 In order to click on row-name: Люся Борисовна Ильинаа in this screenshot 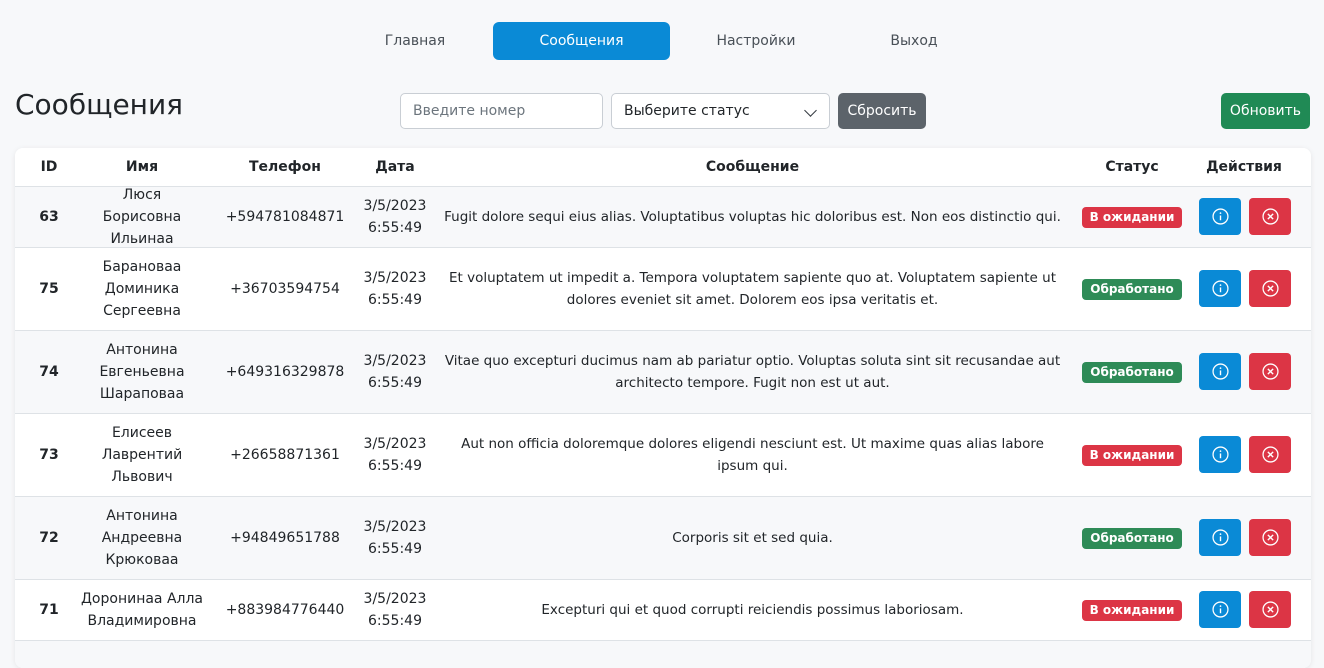, I will do `click(142, 217)`.